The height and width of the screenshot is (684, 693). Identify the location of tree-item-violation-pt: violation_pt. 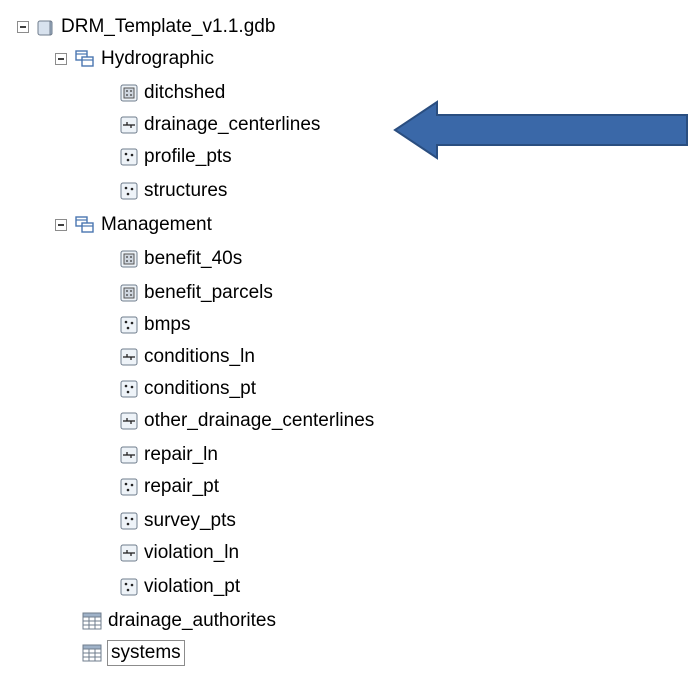
(180, 587).